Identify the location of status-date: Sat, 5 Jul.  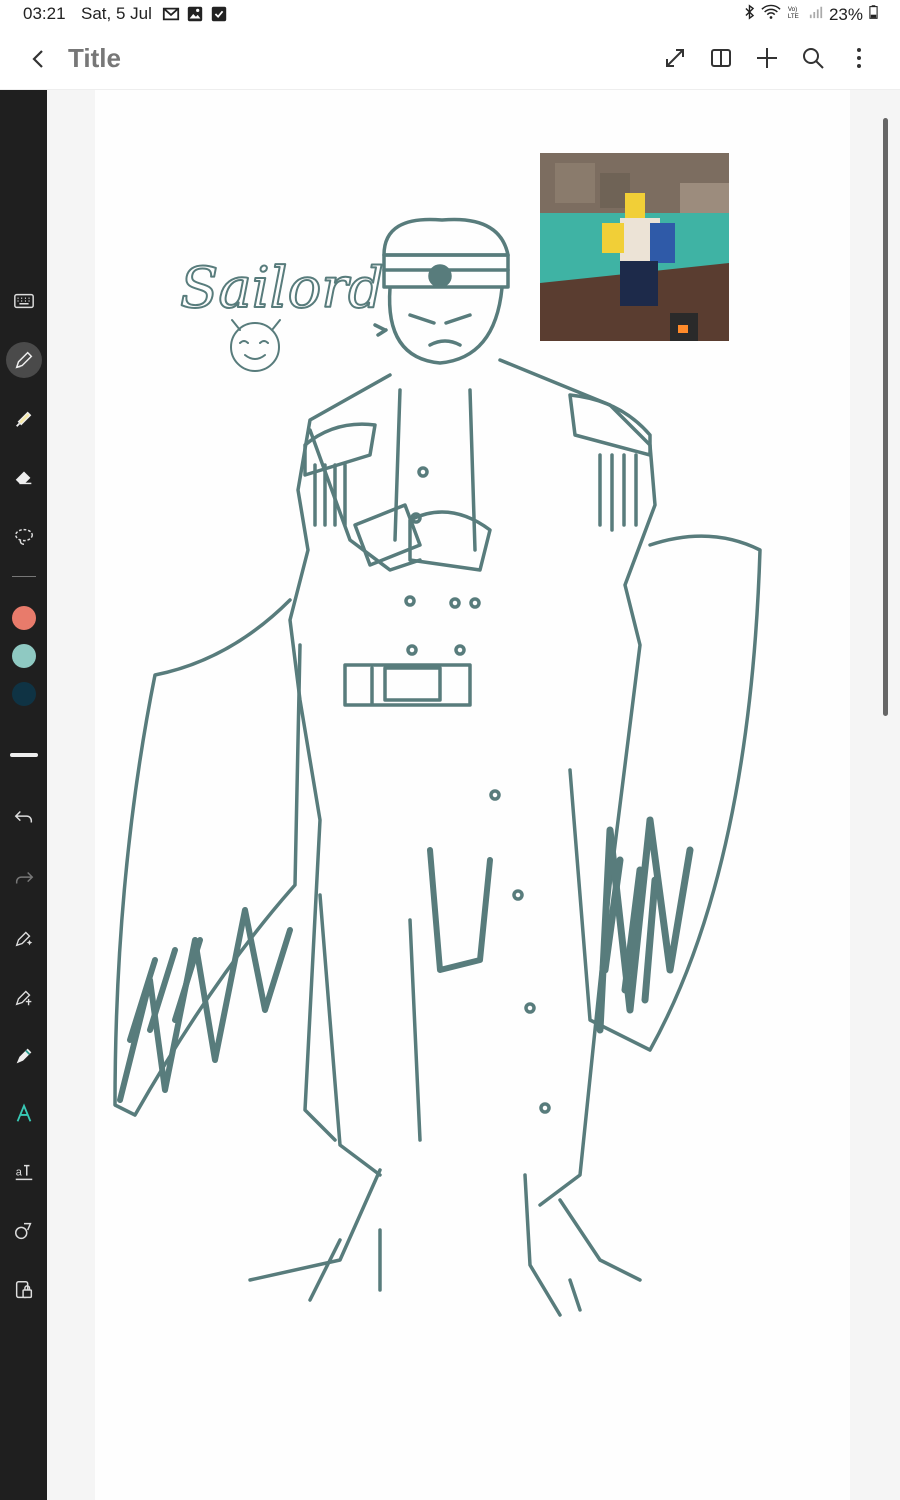
(116, 13).